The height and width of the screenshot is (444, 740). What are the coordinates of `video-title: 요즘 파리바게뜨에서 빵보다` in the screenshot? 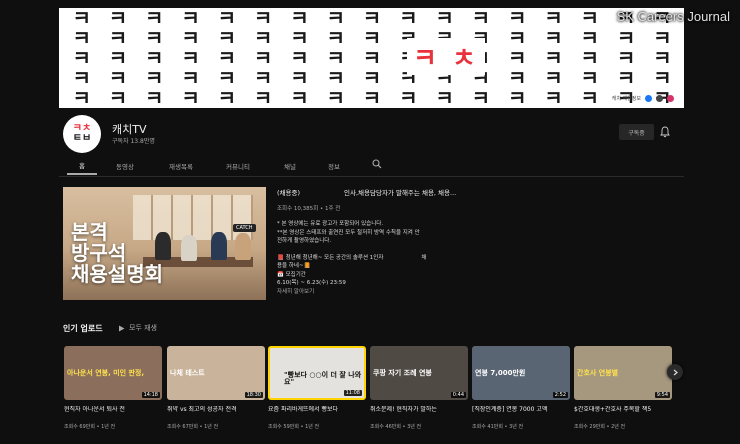 It's located at (317, 410).